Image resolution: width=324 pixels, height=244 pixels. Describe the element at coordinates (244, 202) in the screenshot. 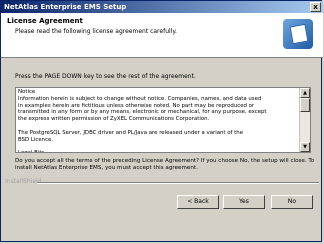

I see `yes-button: Yes` at that location.